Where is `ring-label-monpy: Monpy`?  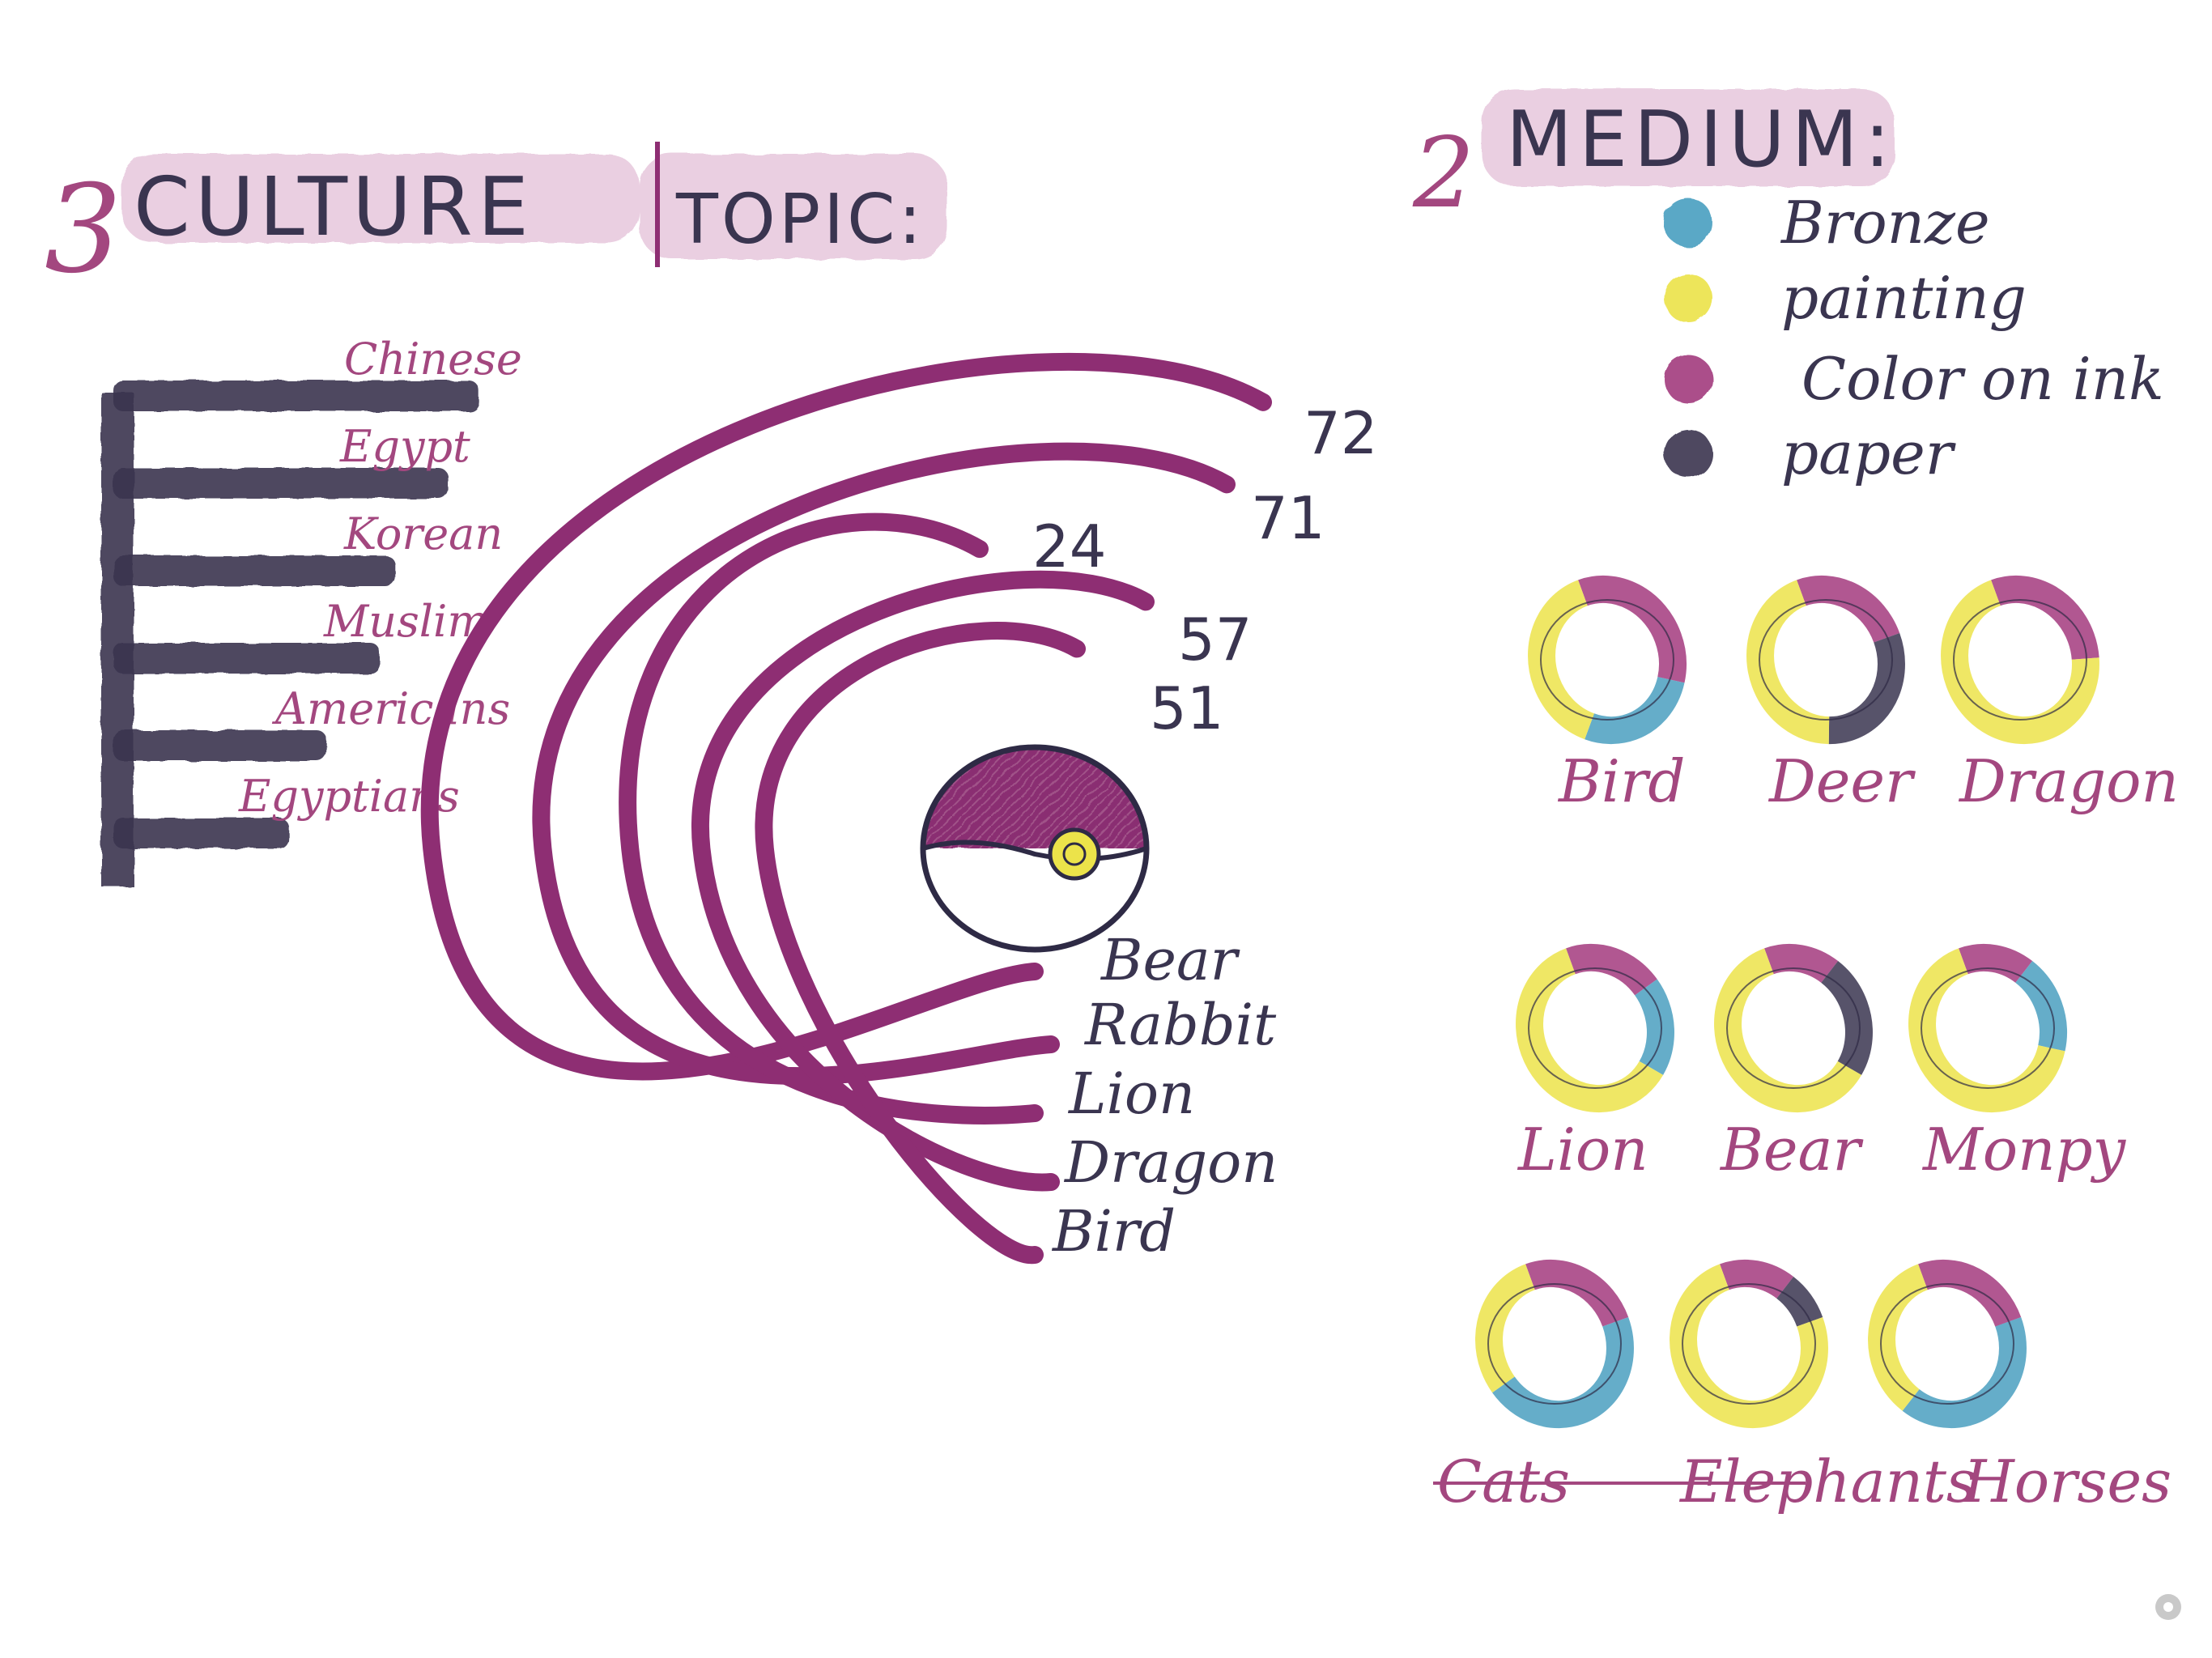
ring-label-monpy: Monpy is located at coordinates (2024, 1150).